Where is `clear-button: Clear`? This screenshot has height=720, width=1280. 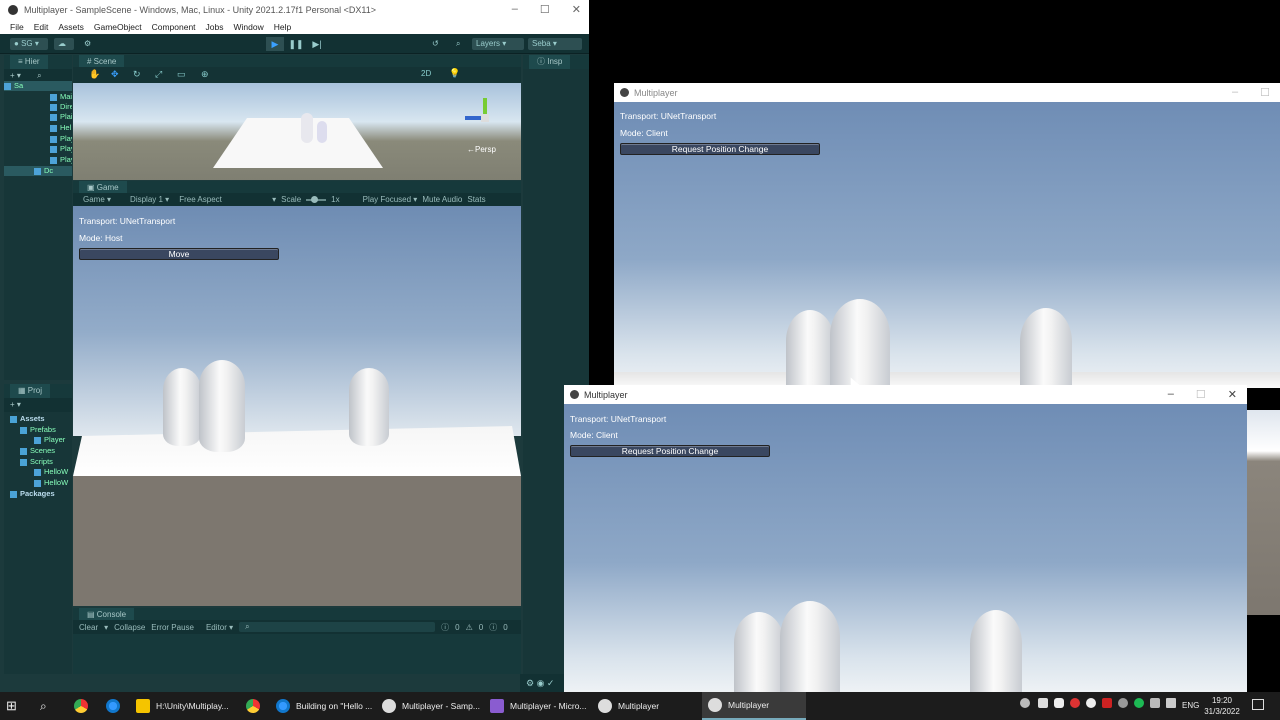
clear-button: Clear is located at coordinates (88, 627).